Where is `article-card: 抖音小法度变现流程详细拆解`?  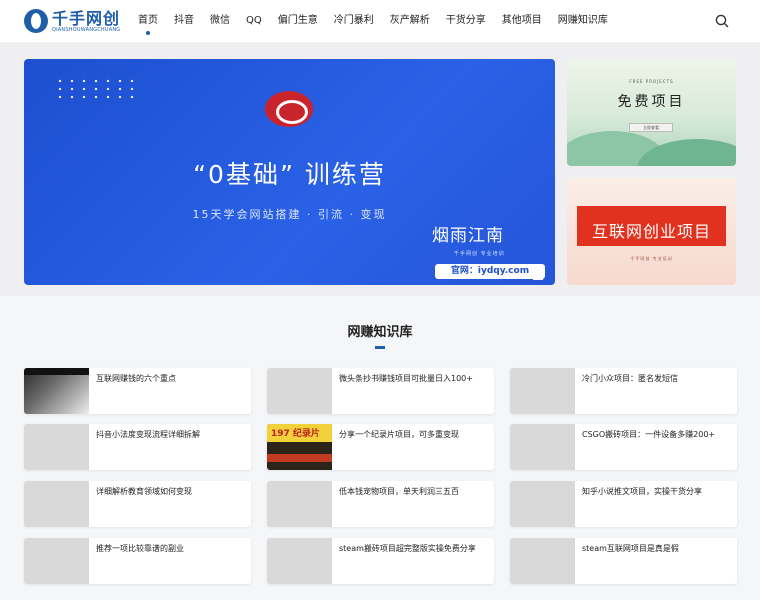
article-card: 抖音小法度变现流程详细拆解 is located at coordinates (137, 447).